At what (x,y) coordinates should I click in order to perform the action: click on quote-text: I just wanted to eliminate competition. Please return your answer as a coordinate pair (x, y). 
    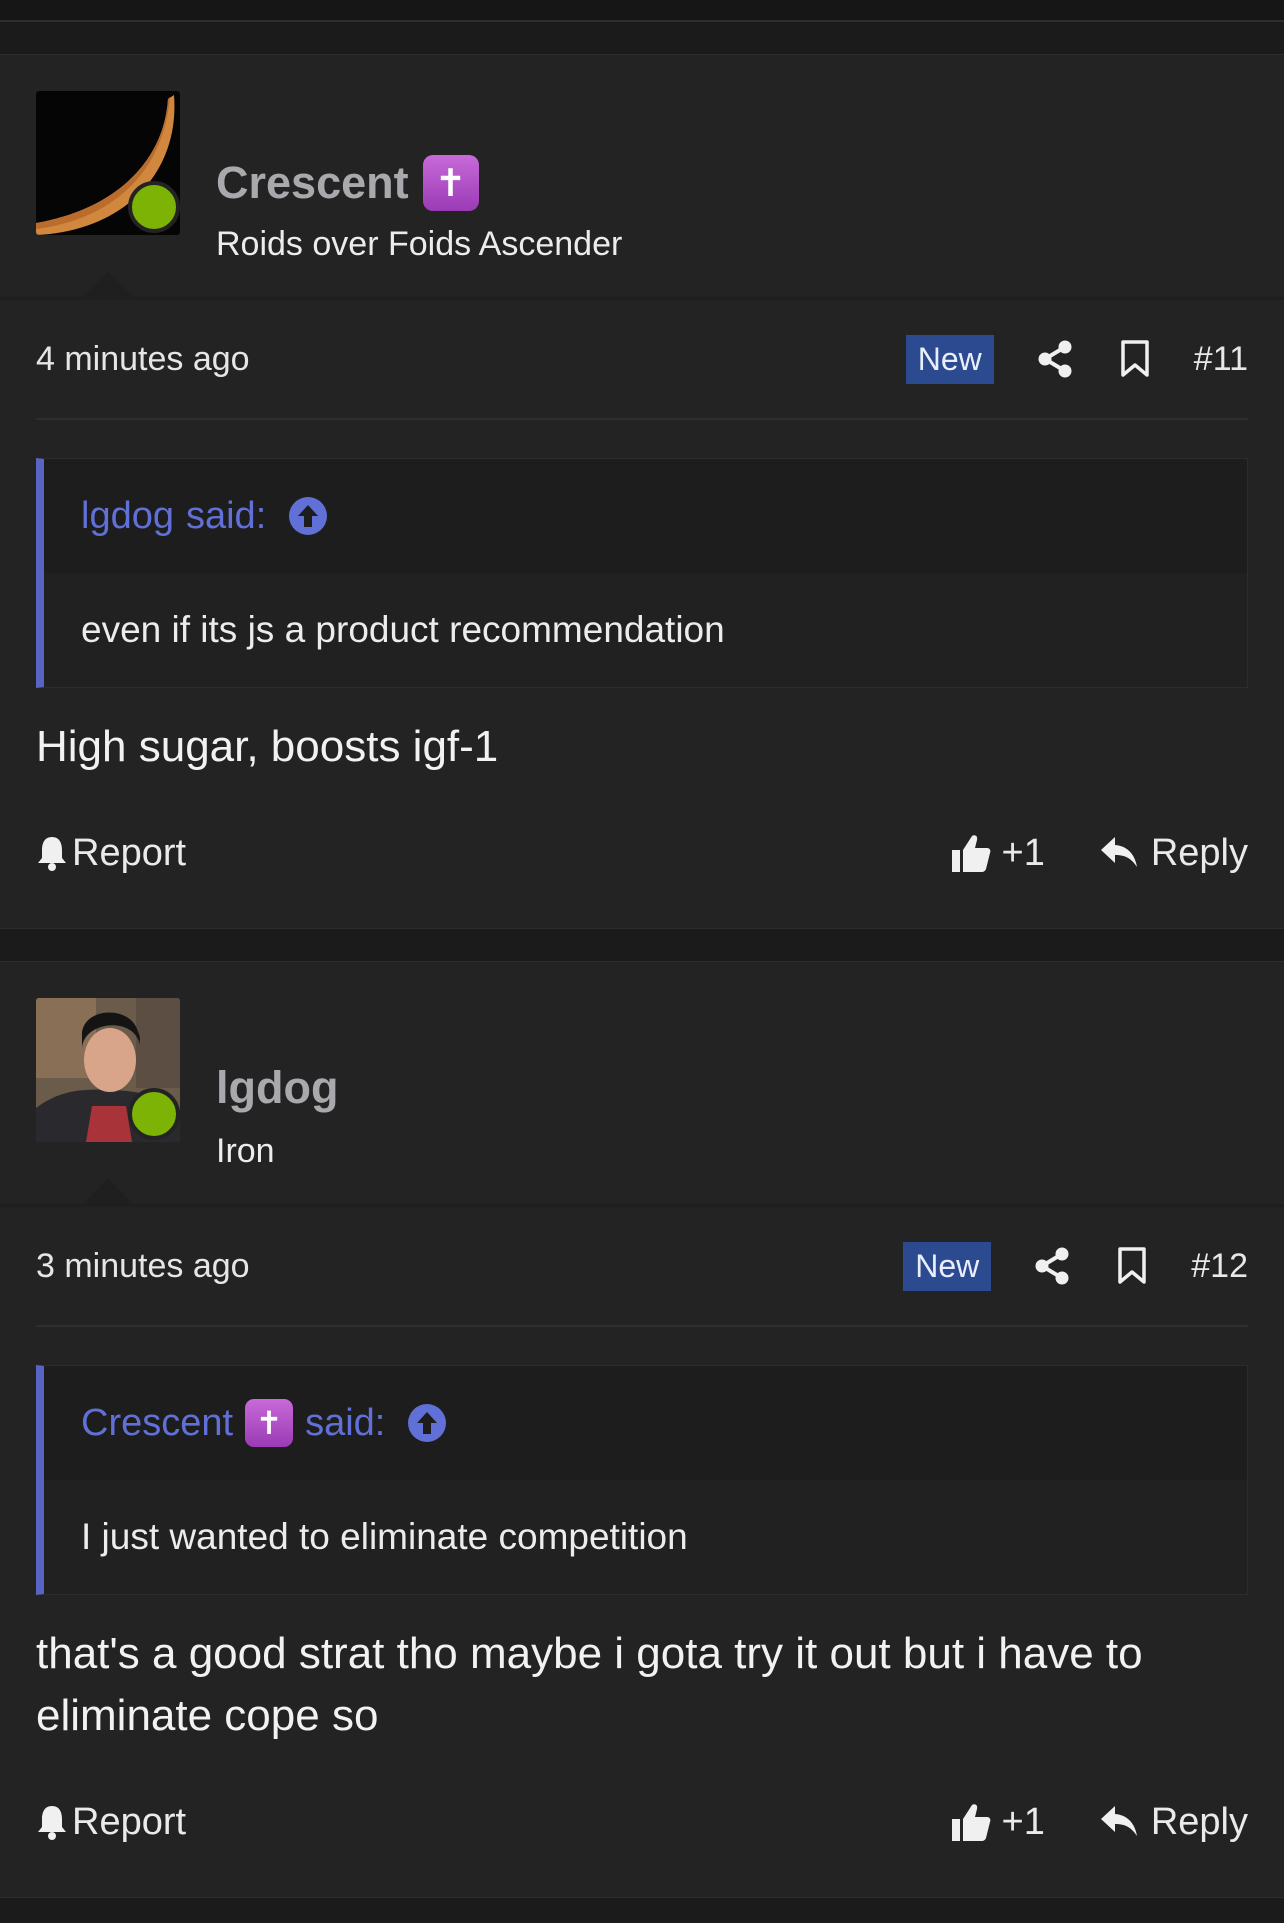
    Looking at the image, I should click on (645, 1537).